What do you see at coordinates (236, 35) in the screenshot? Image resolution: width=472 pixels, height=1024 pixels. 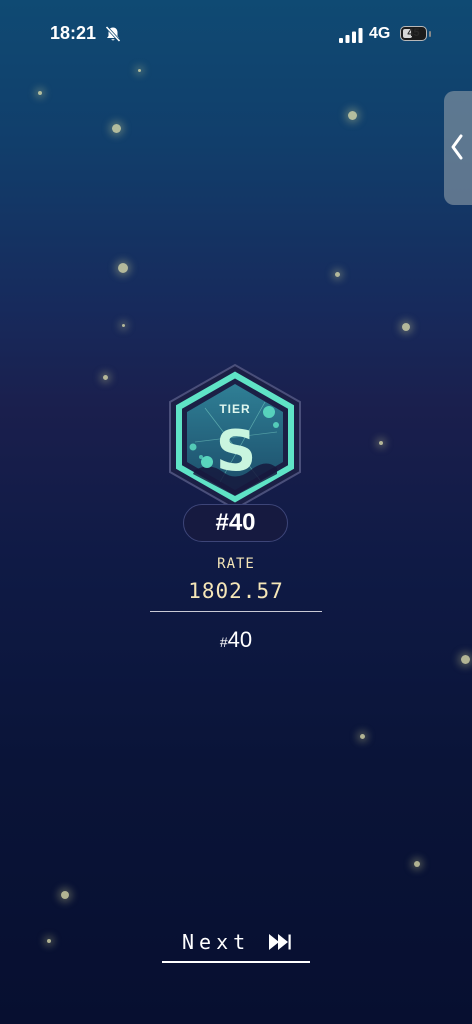 I see `status-bar: 18:21 4G 45` at bounding box center [236, 35].